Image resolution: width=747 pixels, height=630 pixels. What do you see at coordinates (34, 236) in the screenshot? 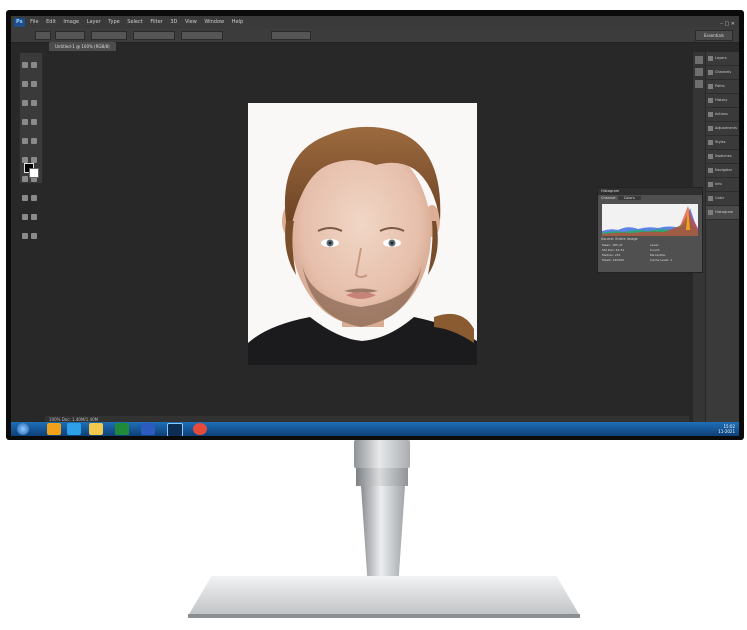
I see `zoom-tool-icon` at bounding box center [34, 236].